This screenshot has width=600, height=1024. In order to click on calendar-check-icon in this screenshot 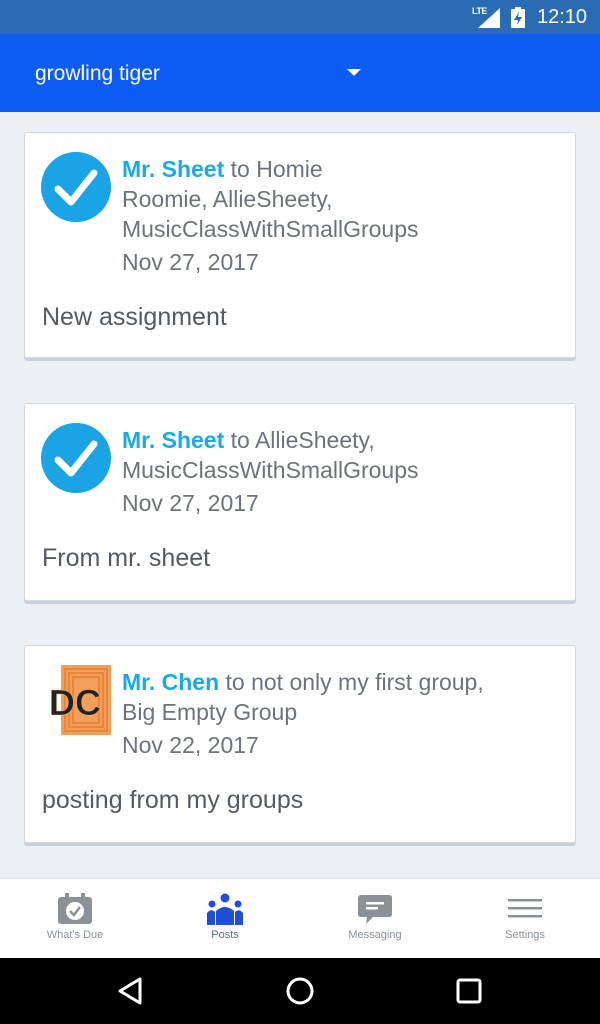, I will do `click(75, 908)`.